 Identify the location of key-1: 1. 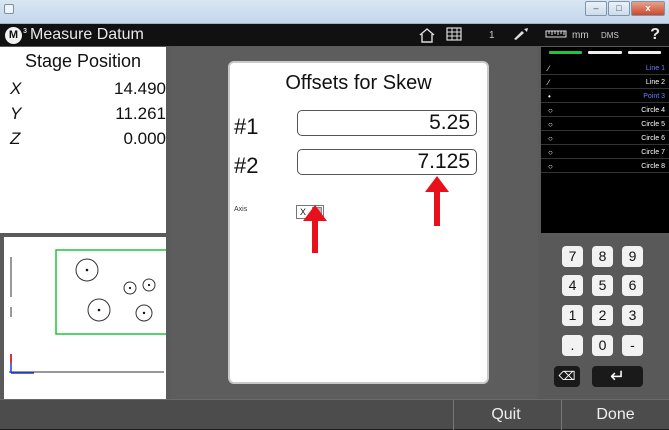
(572, 315).